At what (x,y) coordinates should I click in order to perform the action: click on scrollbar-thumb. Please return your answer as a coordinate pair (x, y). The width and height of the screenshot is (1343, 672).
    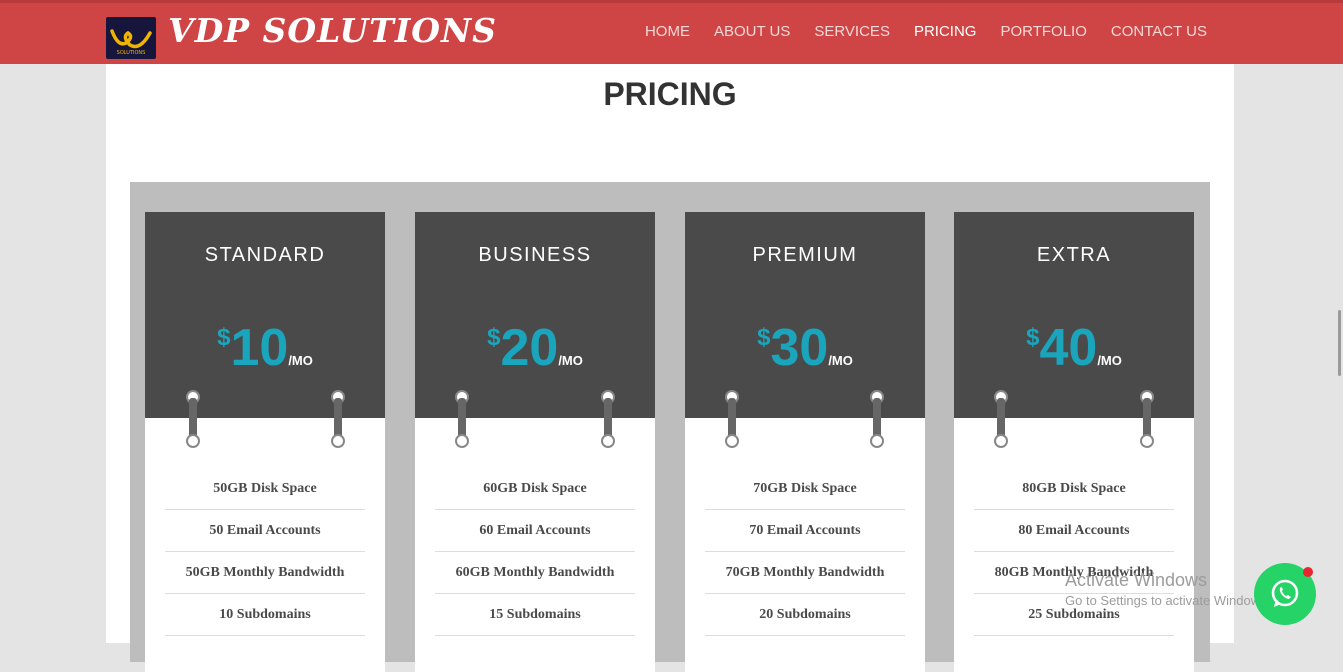
    Looking at the image, I should click on (1339, 343).